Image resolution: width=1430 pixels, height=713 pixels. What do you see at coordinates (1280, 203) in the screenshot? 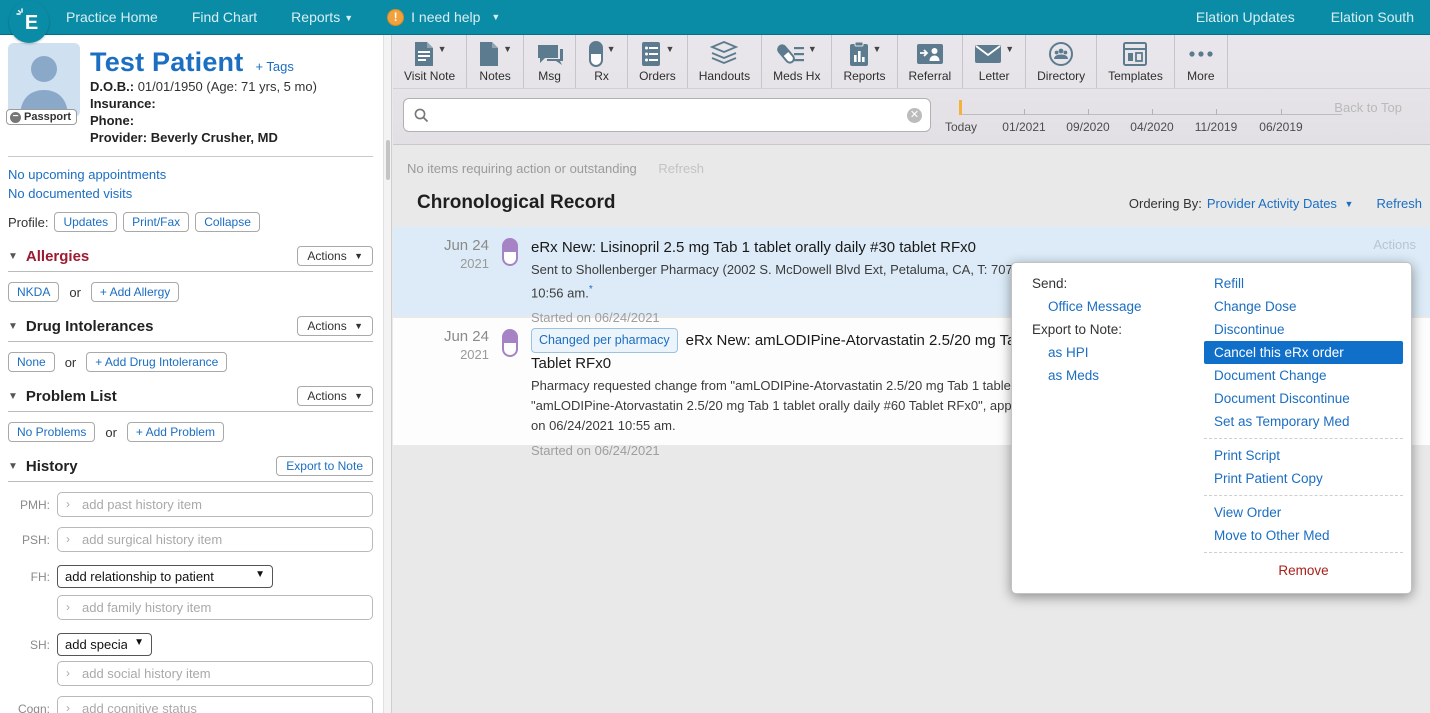
I see `ordering-by-dropdown: Provider Activity Dates ▼` at bounding box center [1280, 203].